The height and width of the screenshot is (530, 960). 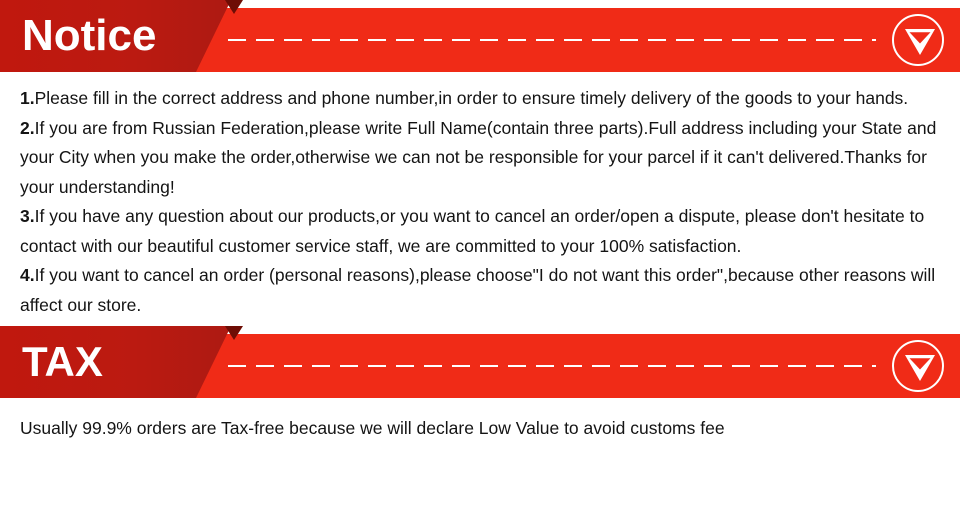 I want to click on notice-item-number: 1., so click(x=27, y=98).